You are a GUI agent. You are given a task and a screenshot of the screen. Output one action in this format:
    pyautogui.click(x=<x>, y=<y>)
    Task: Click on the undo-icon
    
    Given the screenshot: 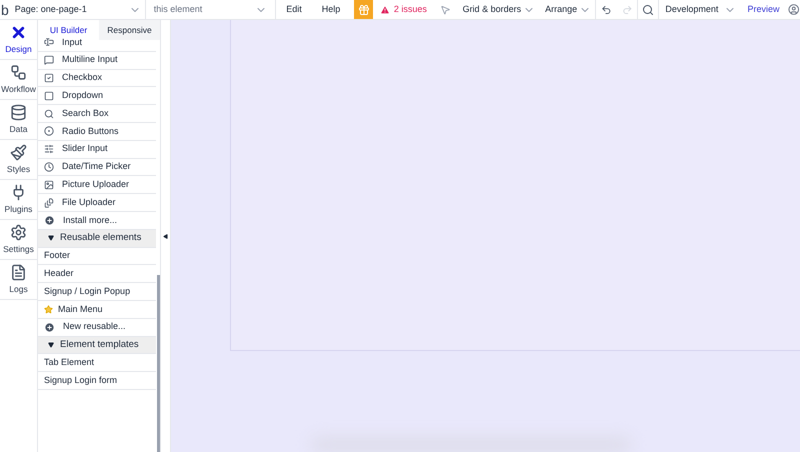 What is the action you would take?
    pyautogui.click(x=606, y=10)
    